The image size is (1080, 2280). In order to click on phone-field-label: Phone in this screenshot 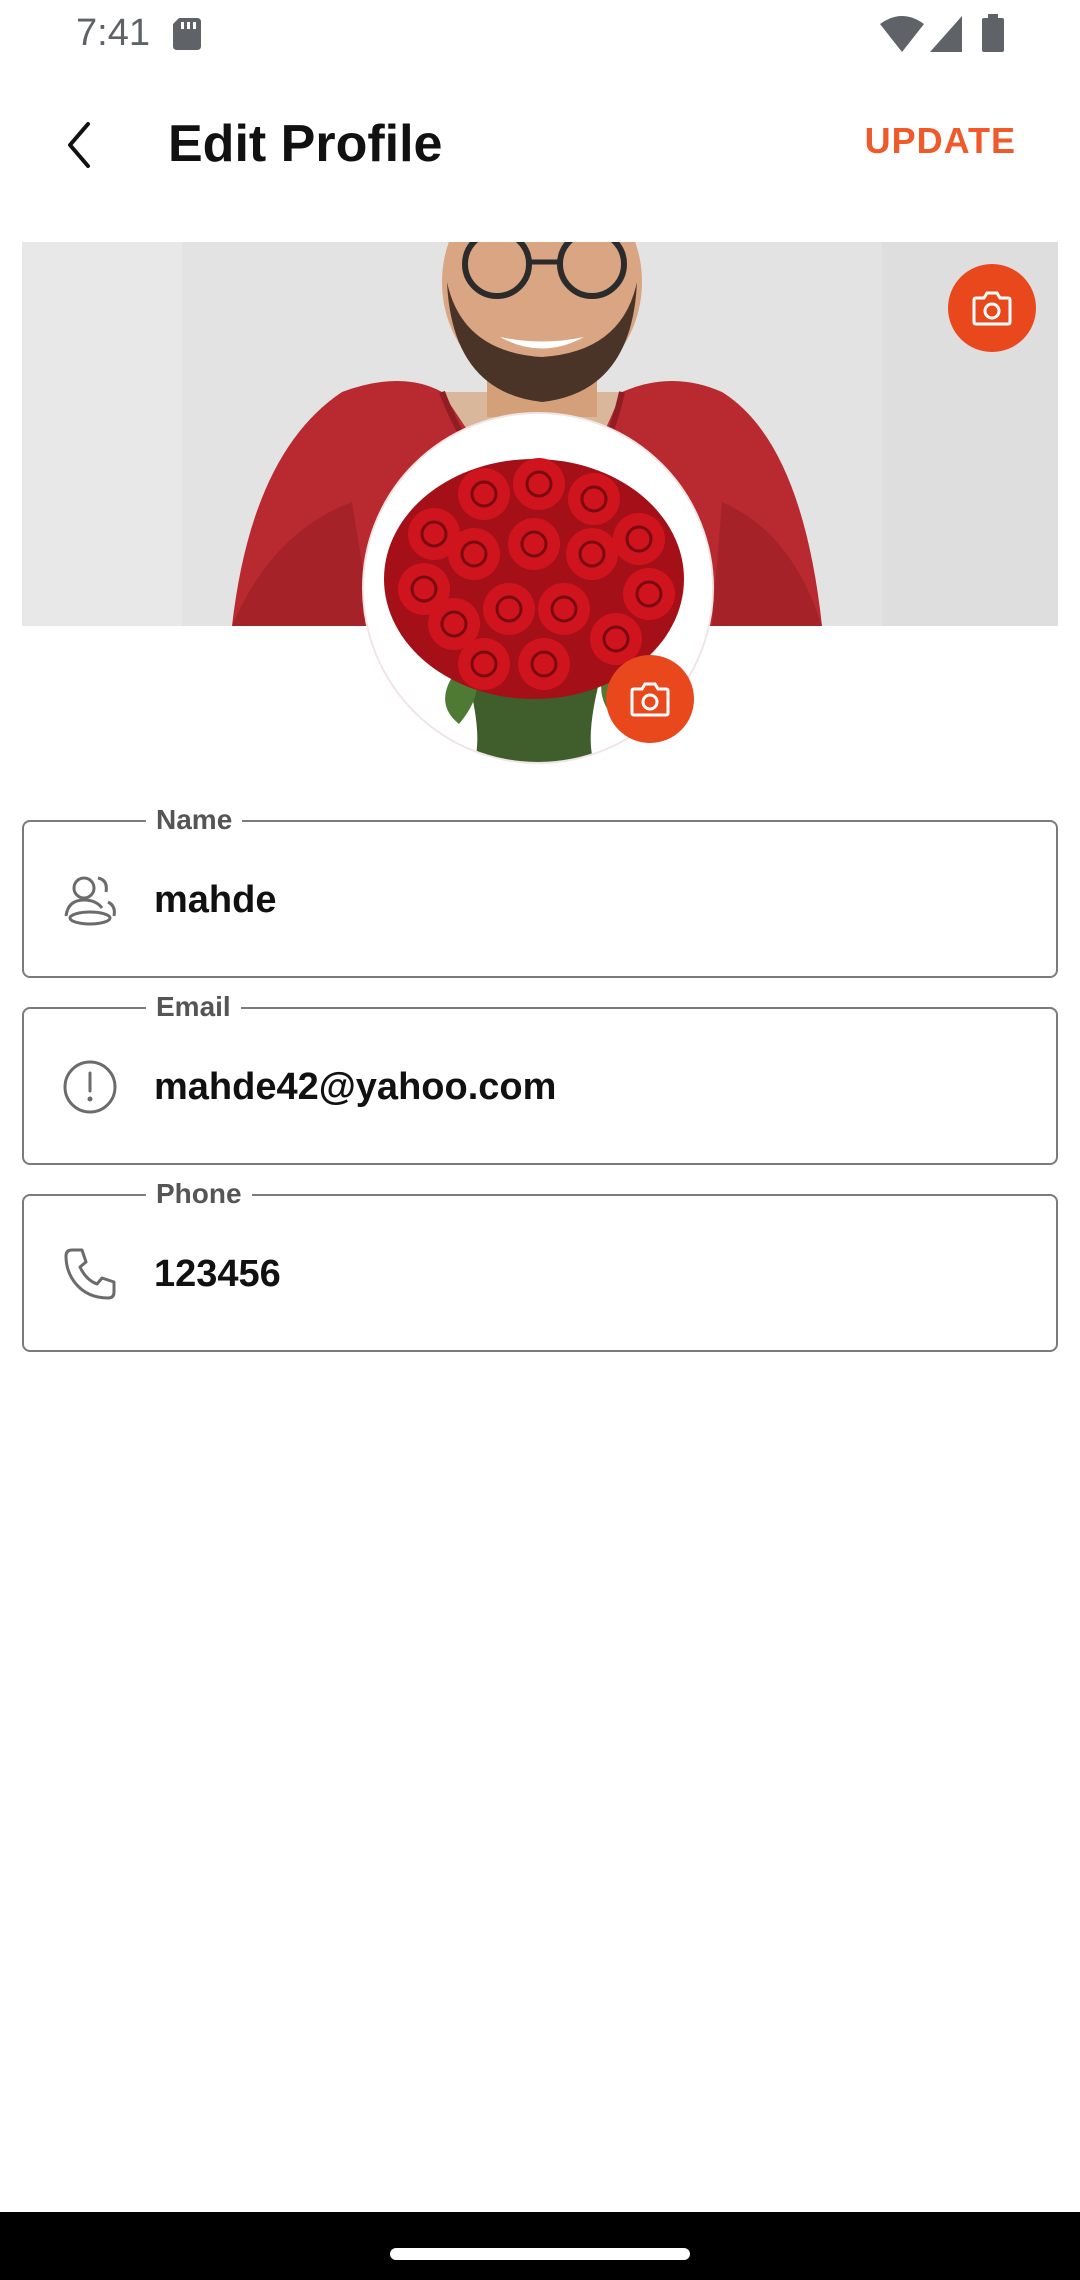, I will do `click(199, 1194)`.